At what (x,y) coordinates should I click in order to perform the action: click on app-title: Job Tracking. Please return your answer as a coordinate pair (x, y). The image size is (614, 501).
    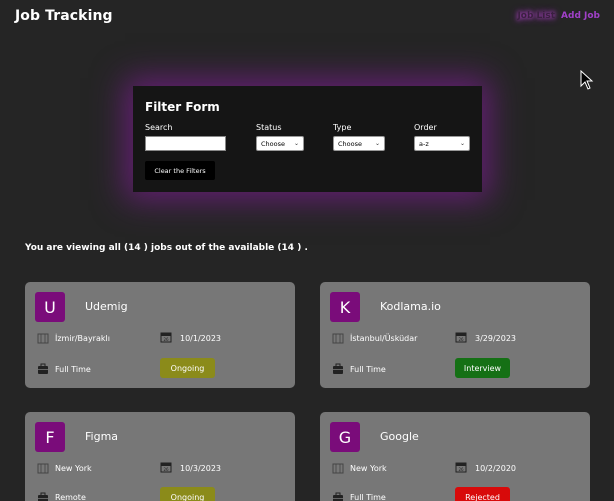
    Looking at the image, I should click on (64, 16).